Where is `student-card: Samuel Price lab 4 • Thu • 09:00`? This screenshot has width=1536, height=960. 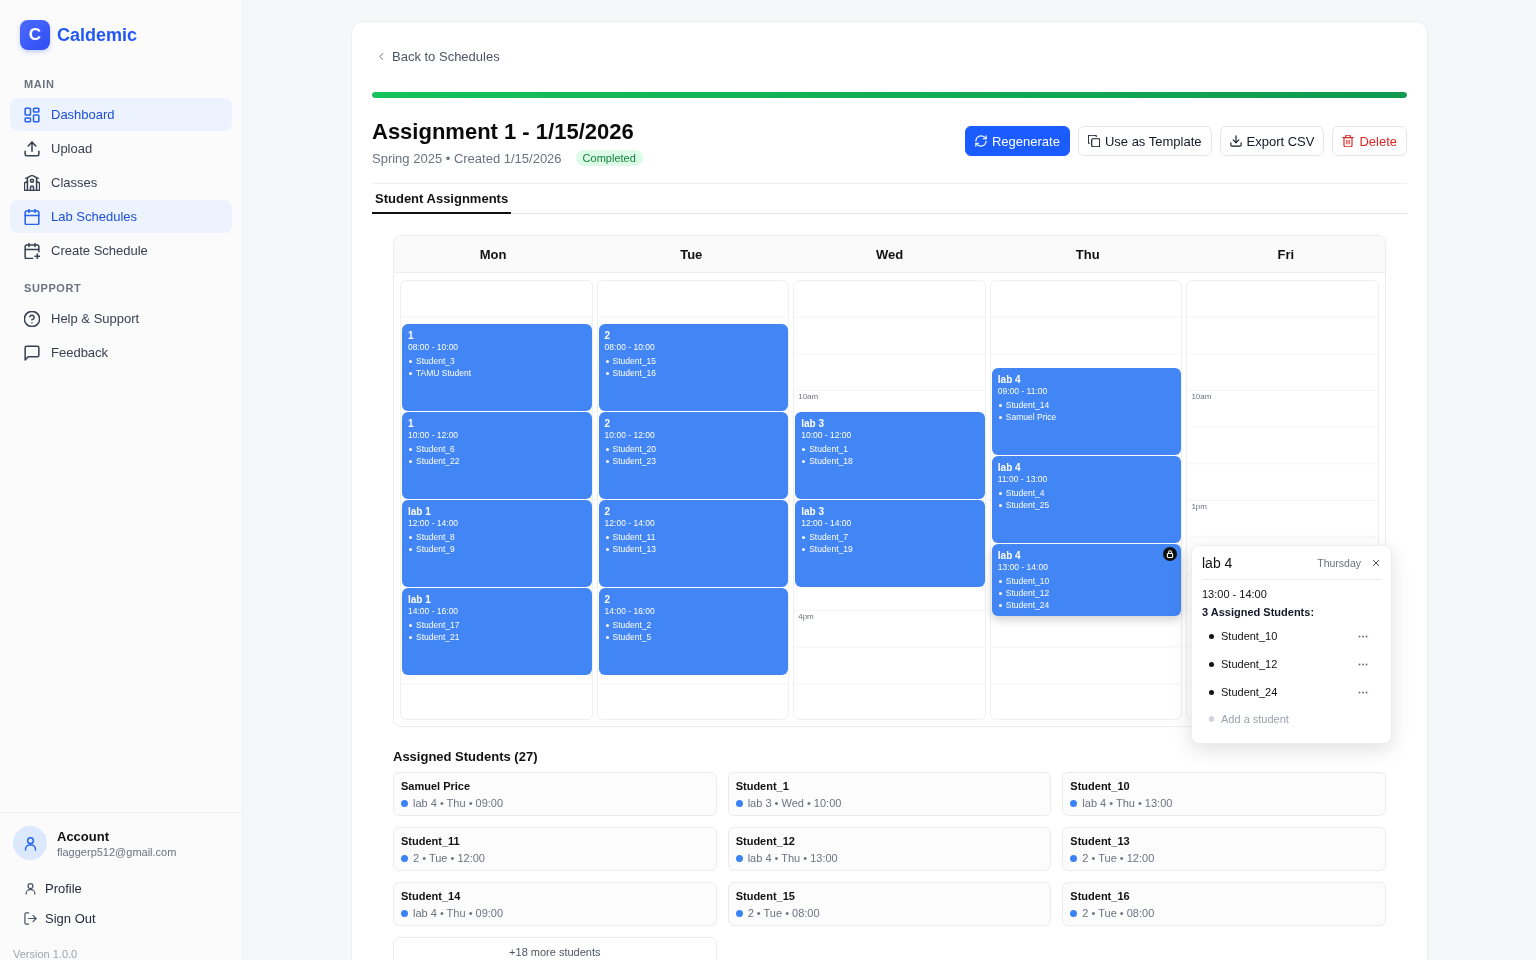
student-card: Samuel Price lab 4 • Thu • 09:00 is located at coordinates (555, 794).